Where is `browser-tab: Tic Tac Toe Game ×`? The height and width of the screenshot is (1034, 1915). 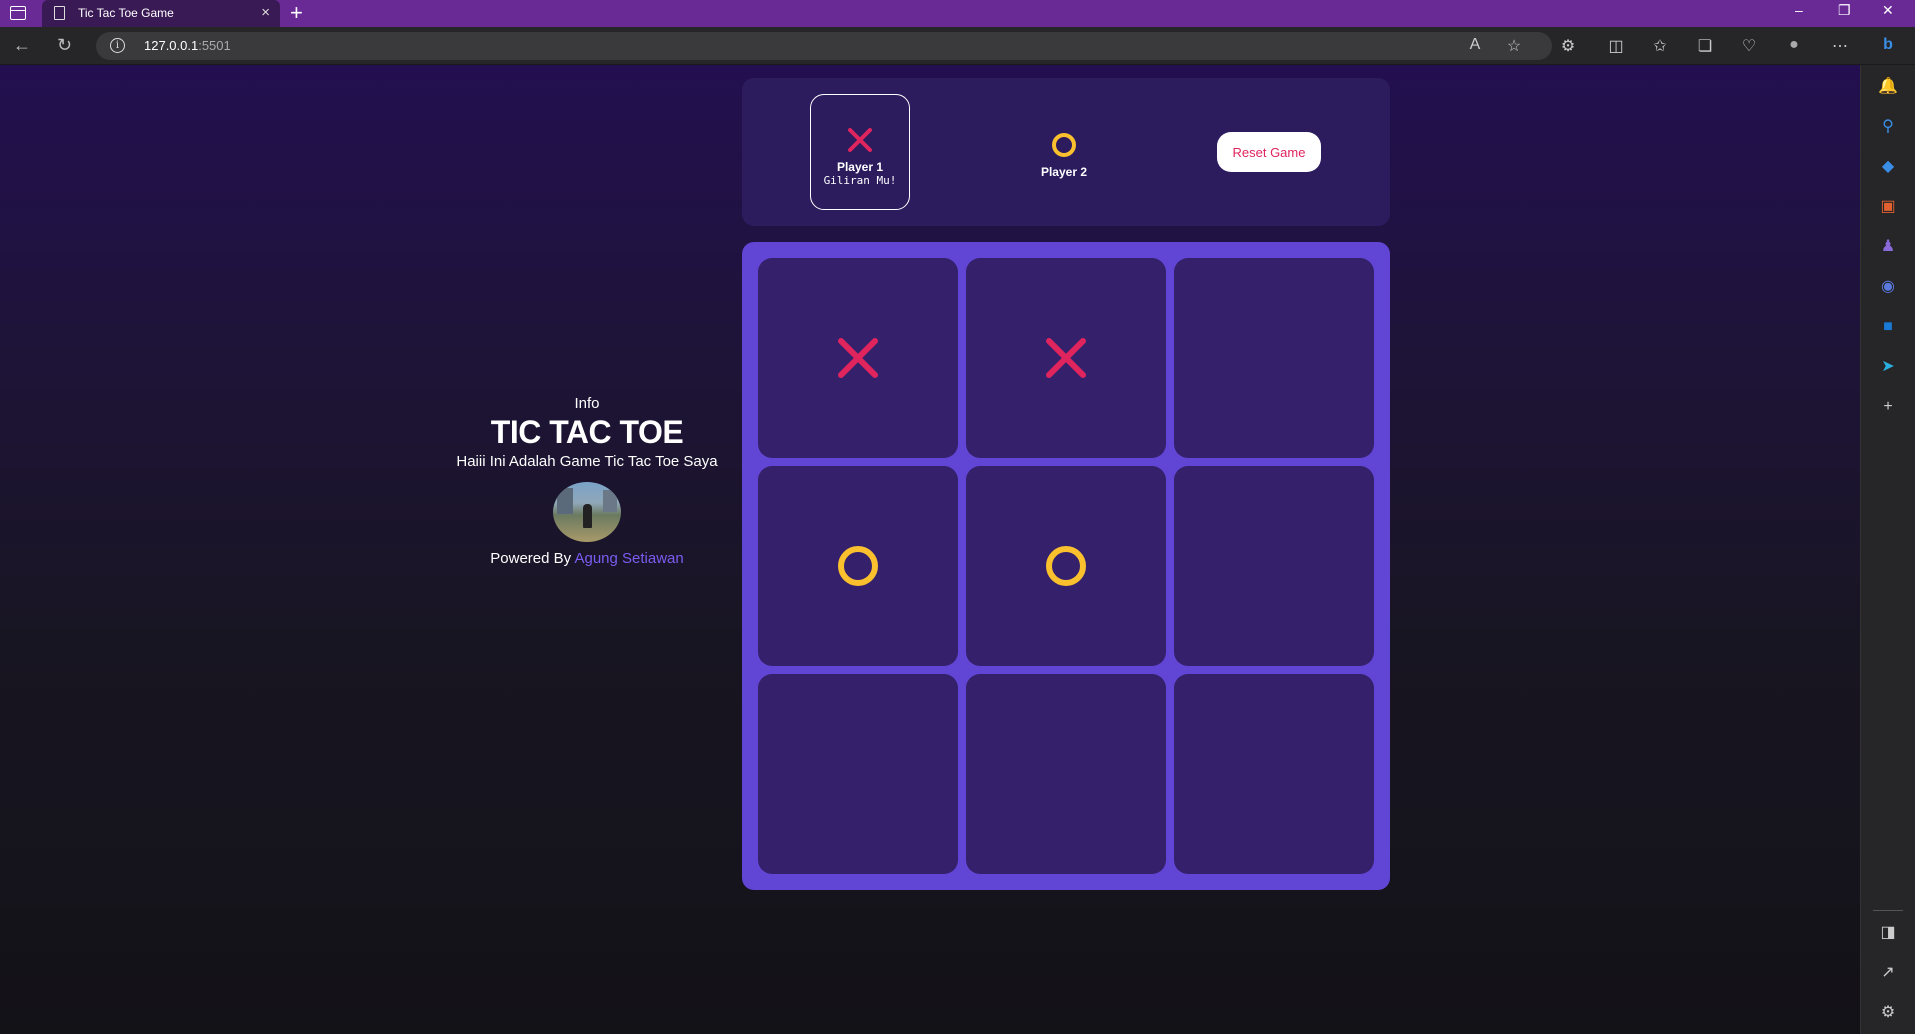
browser-tab: Tic Tac Toe Game × is located at coordinates (161, 13).